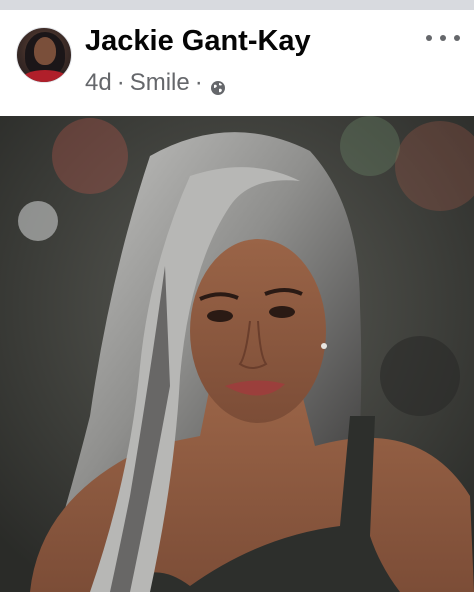 This screenshot has width=474, height=592. I want to click on author-name: Jackie Gant-Kay, so click(198, 41).